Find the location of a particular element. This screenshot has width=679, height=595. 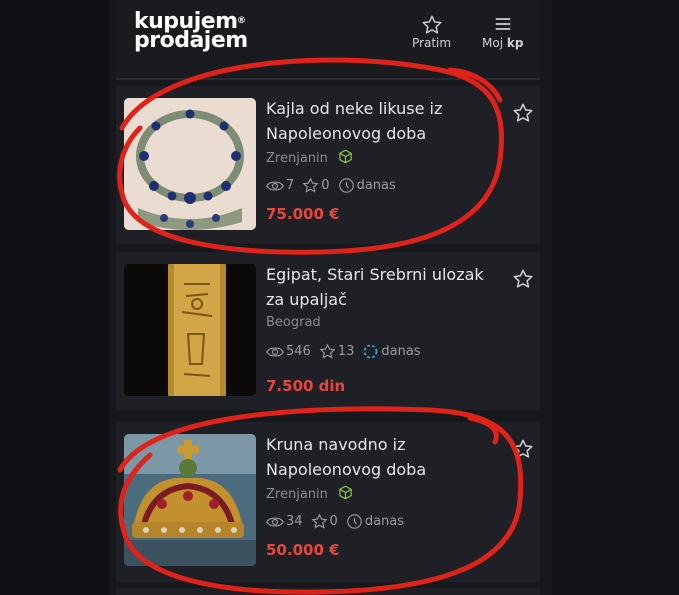

next-listing-card-edge is located at coordinates (328, 591).